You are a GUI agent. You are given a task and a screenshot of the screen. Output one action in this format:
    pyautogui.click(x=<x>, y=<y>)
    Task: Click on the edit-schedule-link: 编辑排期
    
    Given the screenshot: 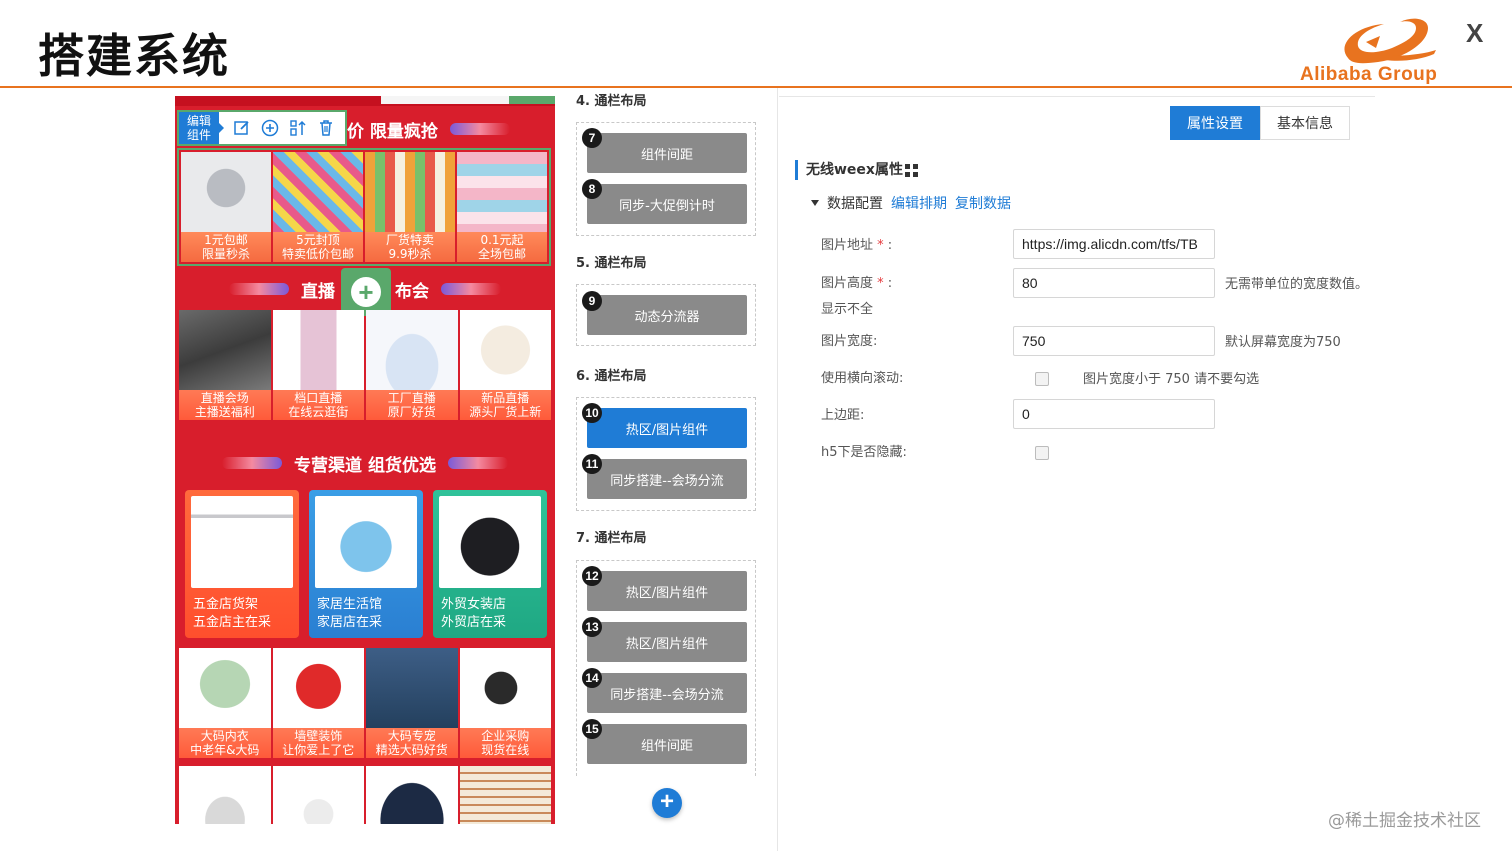 What is the action you would take?
    pyautogui.click(x=919, y=203)
    